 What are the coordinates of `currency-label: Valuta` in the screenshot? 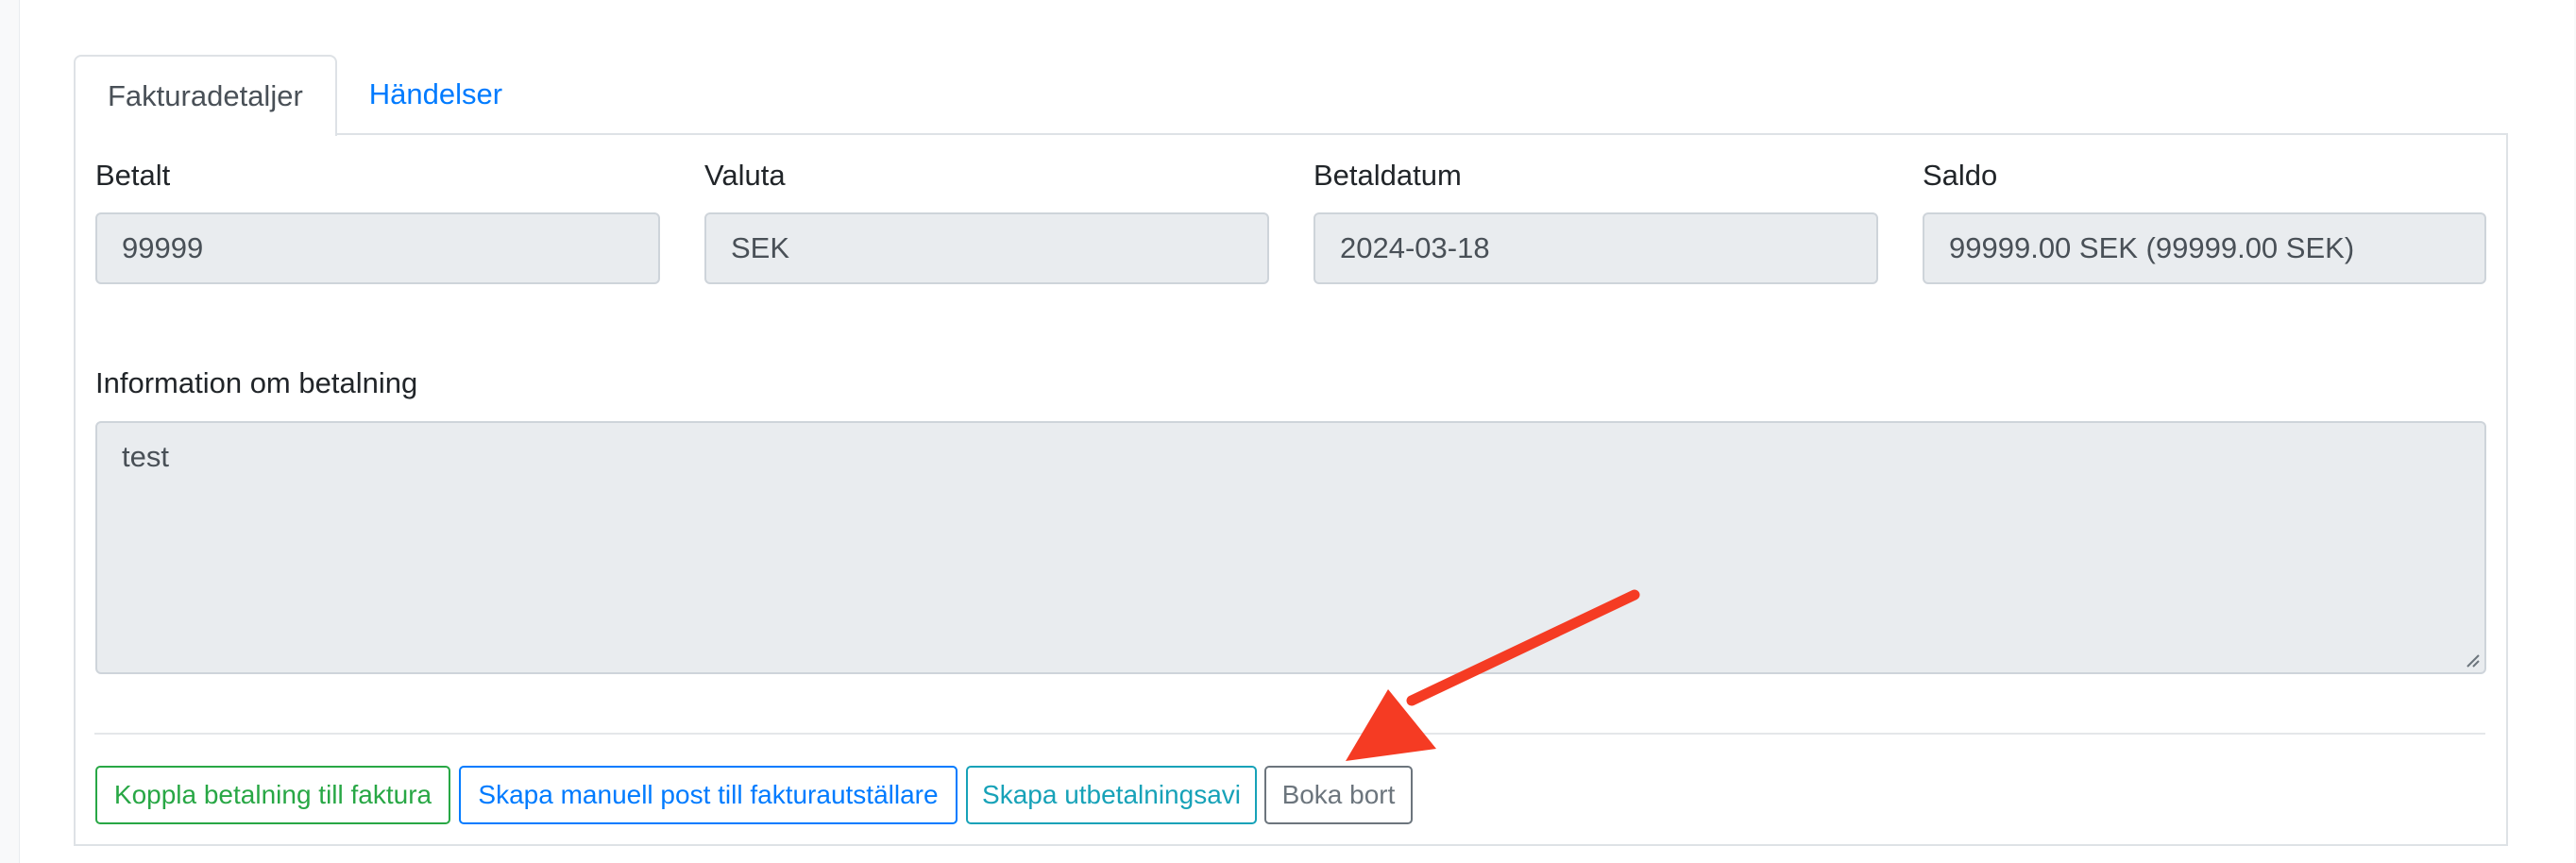 It's located at (745, 175).